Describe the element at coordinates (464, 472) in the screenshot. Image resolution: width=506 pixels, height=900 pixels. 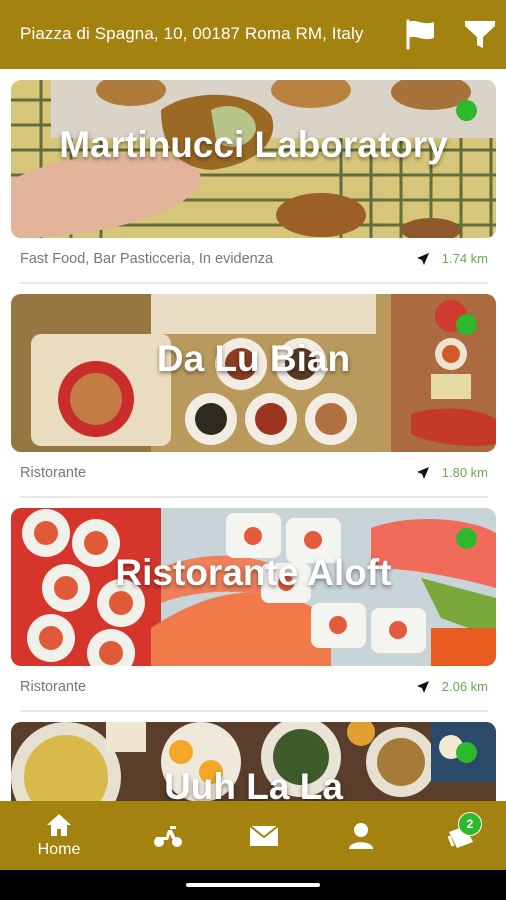
I see `distance-value: 1.80 km` at that location.